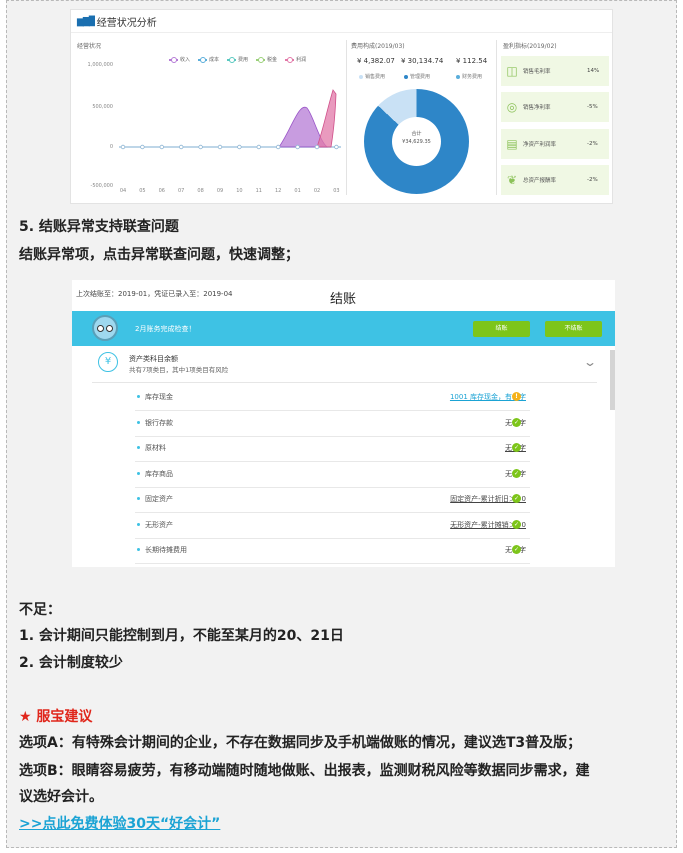 This screenshot has width=683, height=853. I want to click on donut-total: ¥34,629.35, so click(416, 142).